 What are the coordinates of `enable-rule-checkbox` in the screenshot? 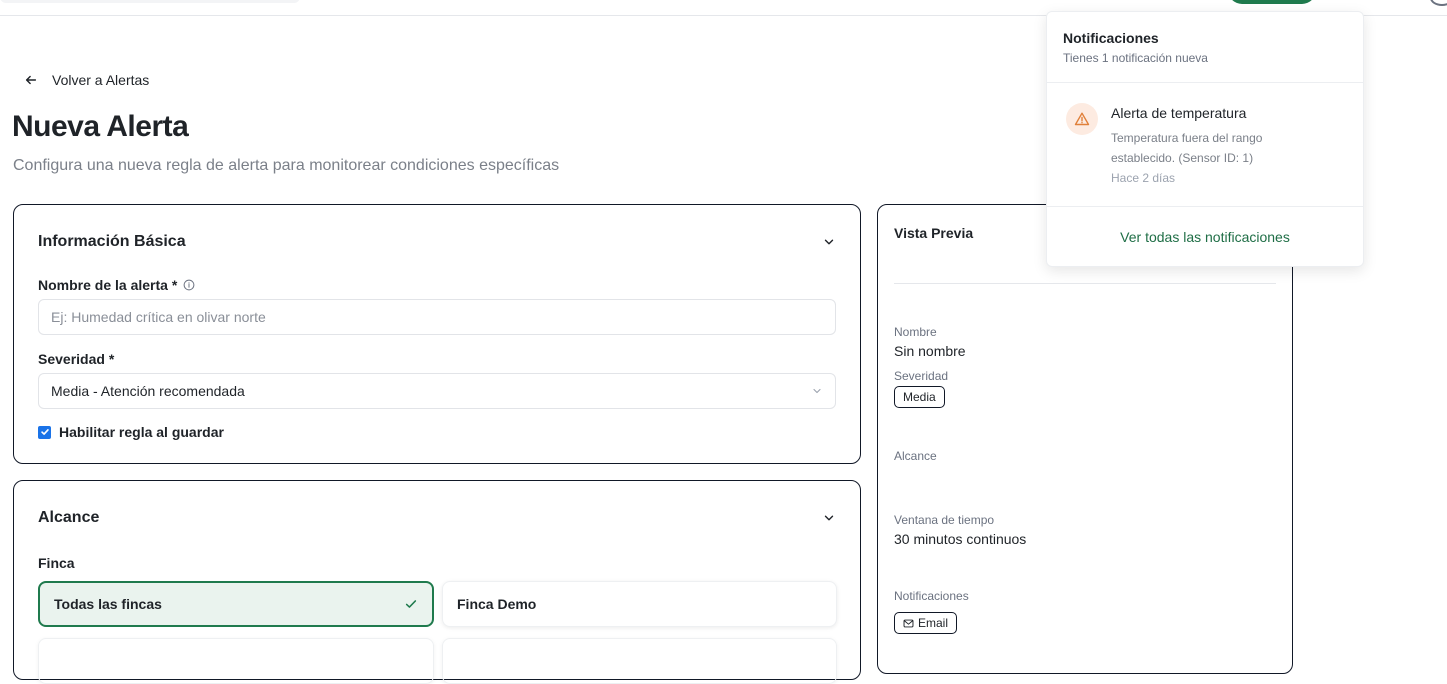 It's located at (44, 432).